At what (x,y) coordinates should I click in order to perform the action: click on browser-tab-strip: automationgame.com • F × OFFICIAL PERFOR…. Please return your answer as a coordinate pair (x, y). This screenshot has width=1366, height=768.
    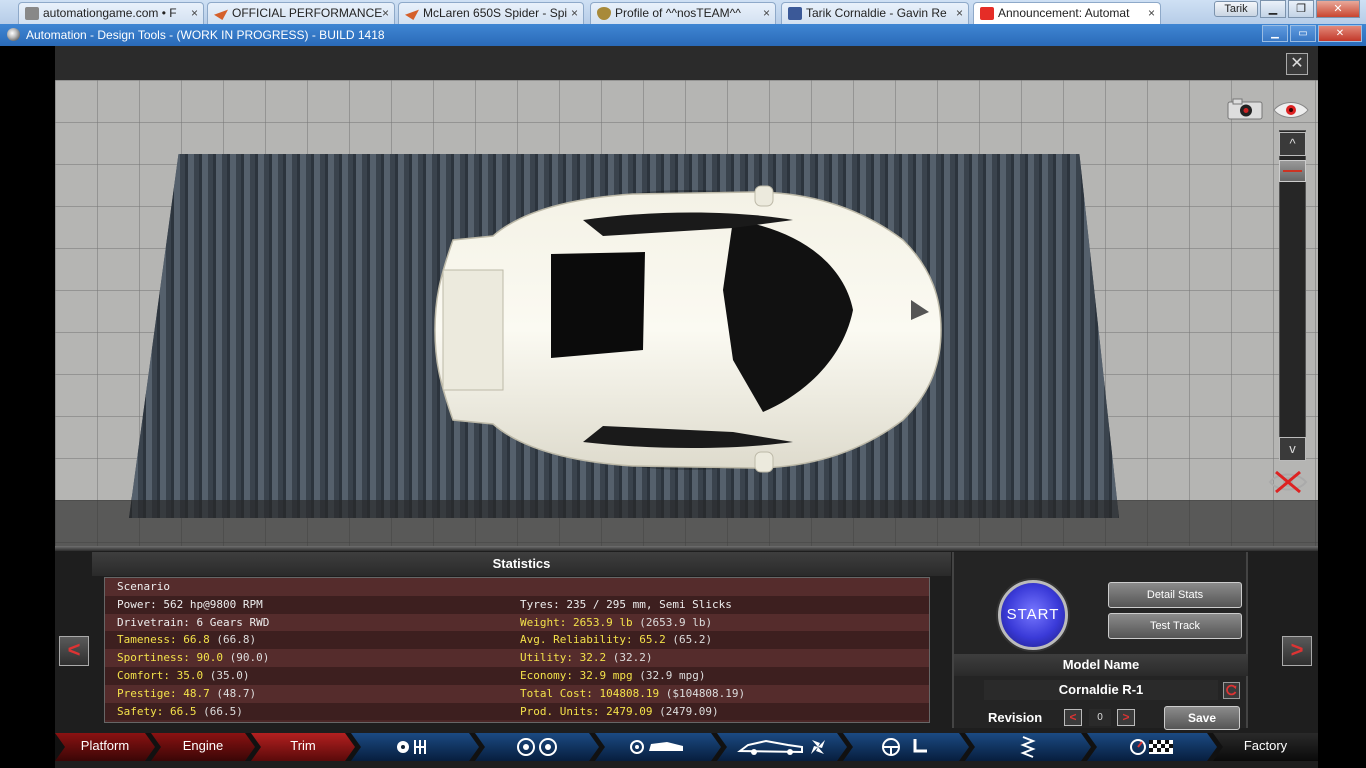
    Looking at the image, I should click on (683, 12).